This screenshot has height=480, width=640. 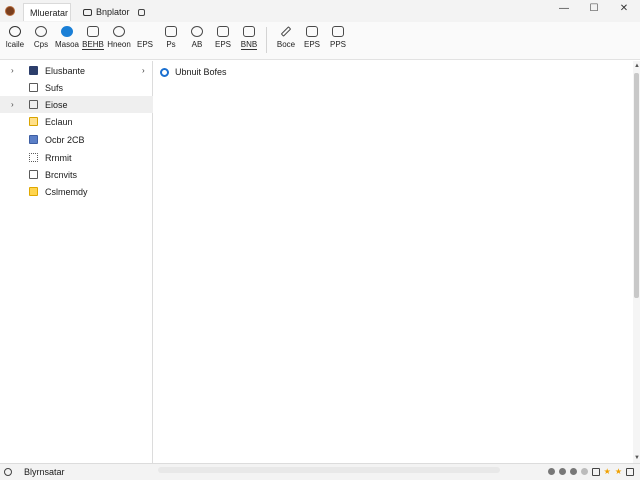 What do you see at coordinates (595, 471) in the screenshot?
I see `status-square-icon` at bounding box center [595, 471].